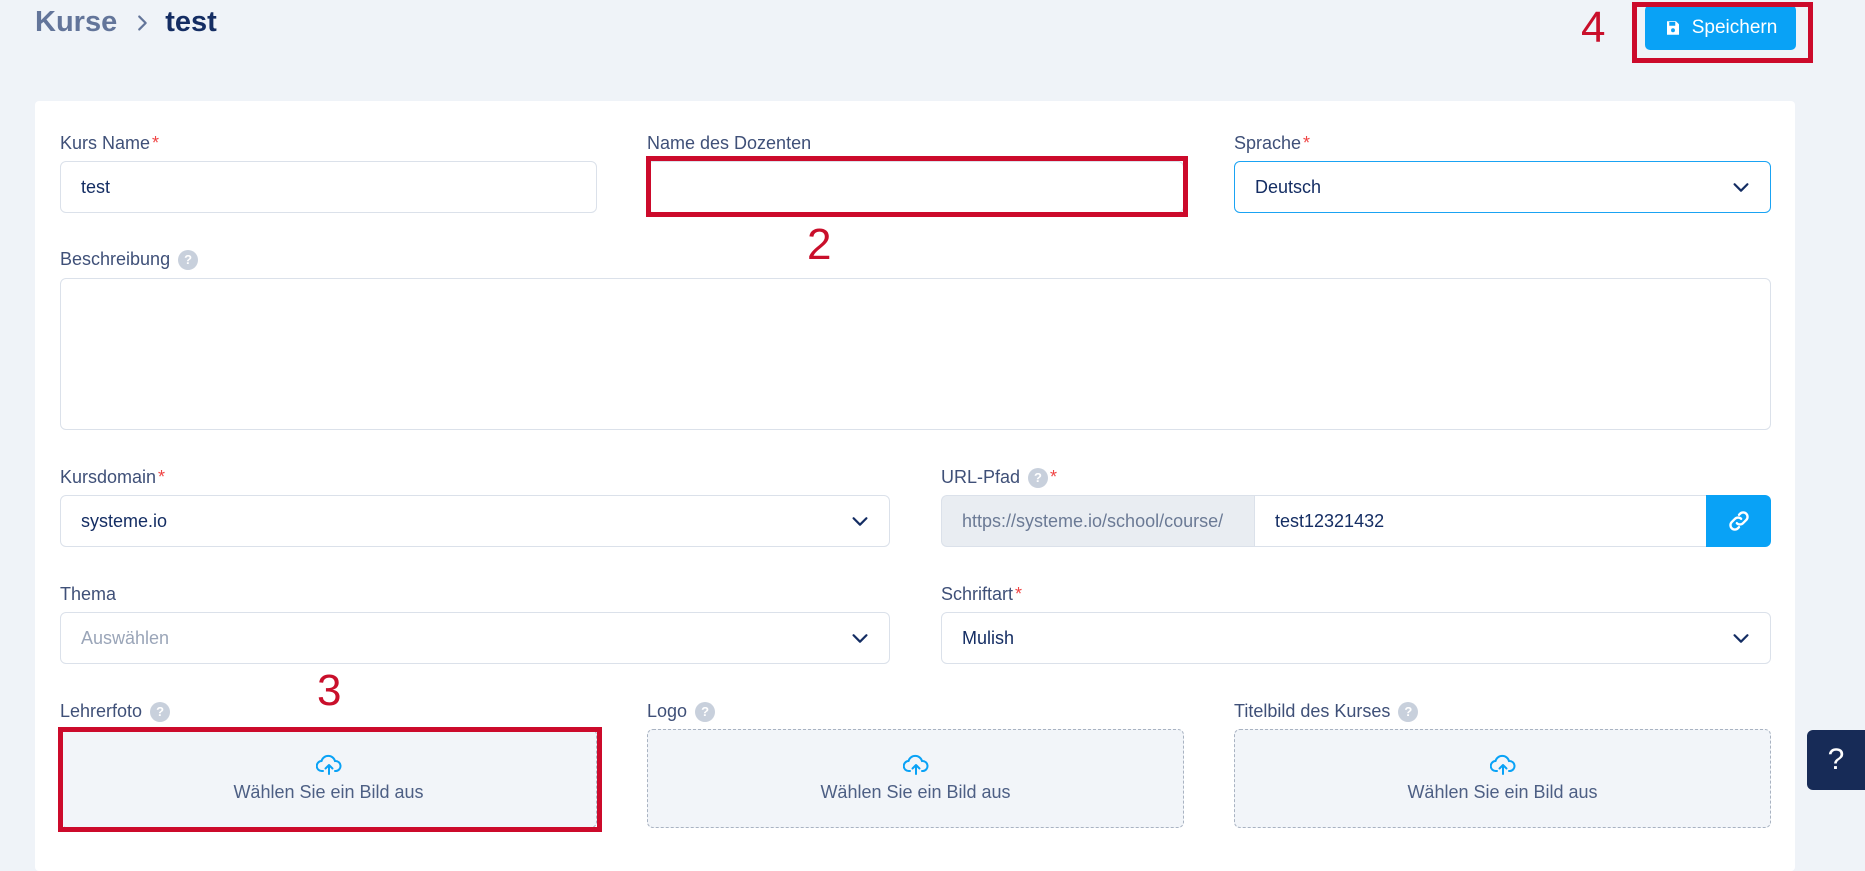 The image size is (1865, 871). Describe the element at coordinates (191, 22) in the screenshot. I see `breadcrumb-current: test` at that location.